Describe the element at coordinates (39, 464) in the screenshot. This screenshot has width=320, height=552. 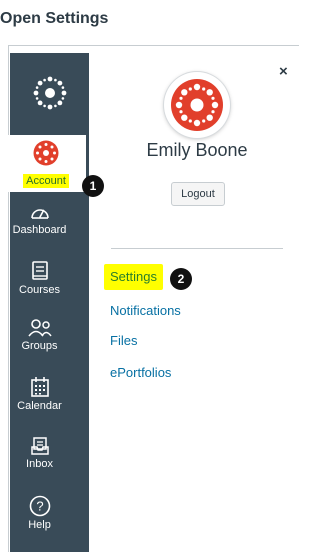
I see `nav-label-inbox: Inbox` at that location.